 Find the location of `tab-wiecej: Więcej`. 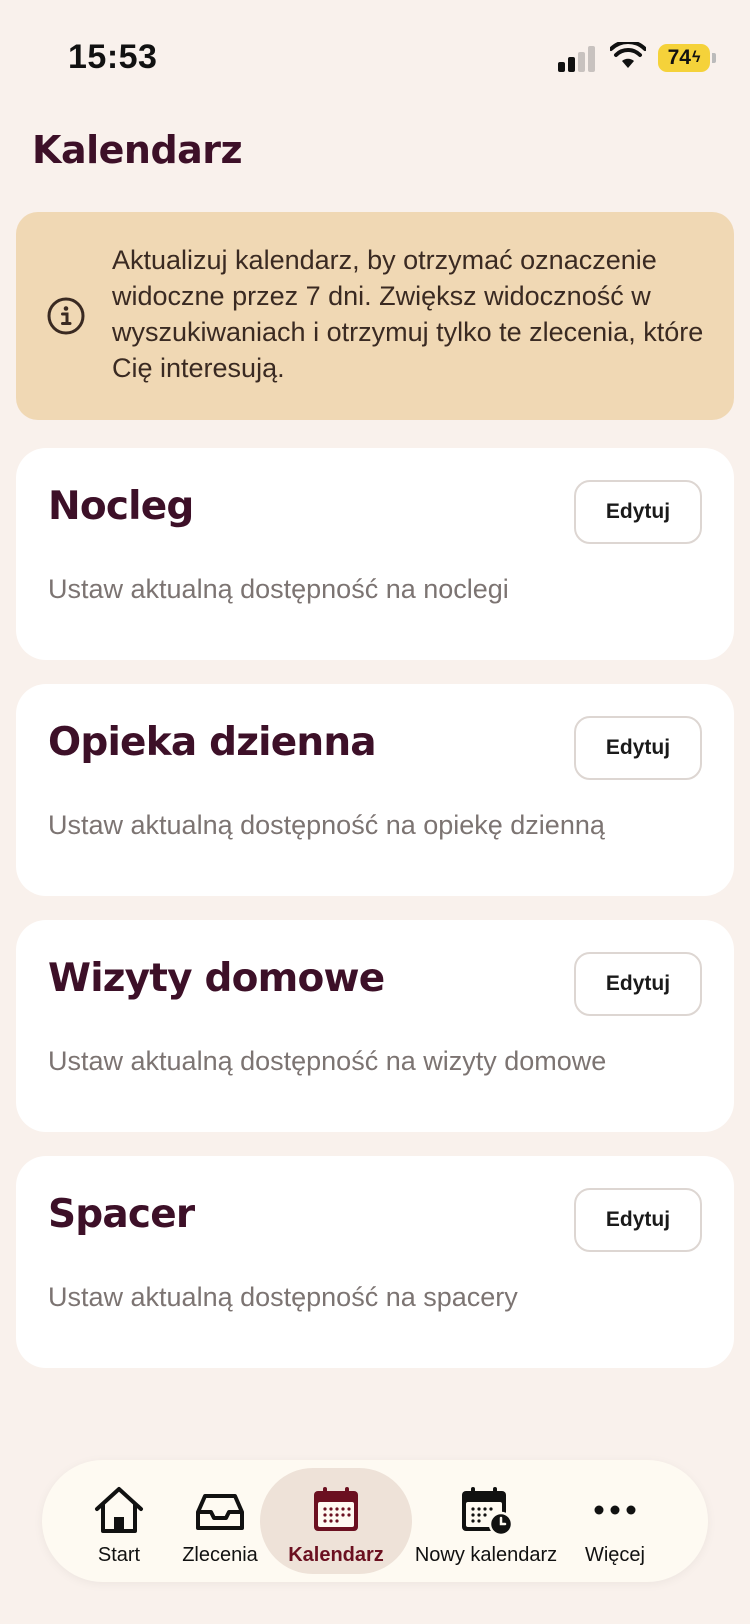

tab-wiecej: Więcej is located at coordinates (615, 1521).